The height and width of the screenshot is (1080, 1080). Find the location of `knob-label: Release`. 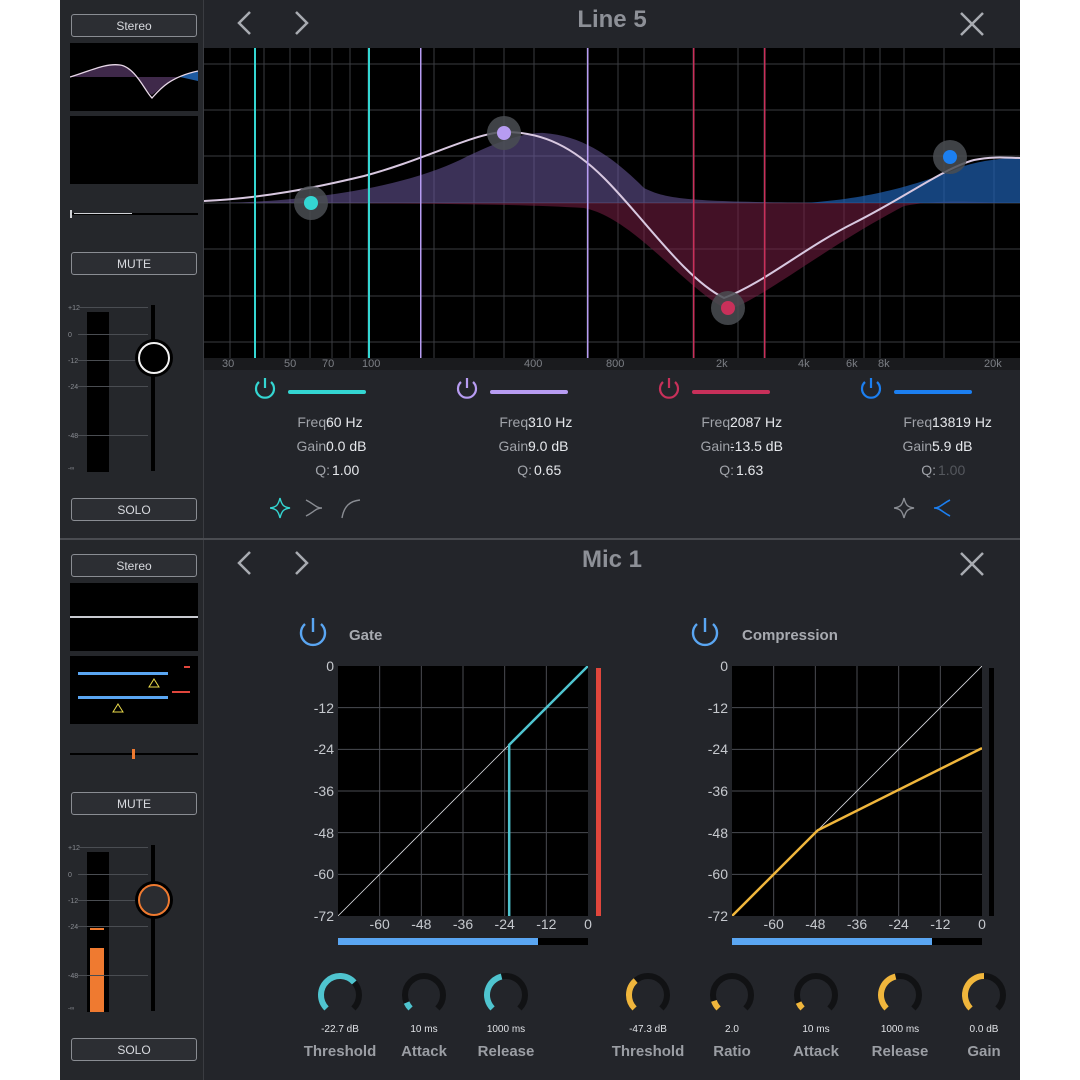

knob-label: Release is located at coordinates (506, 1051).